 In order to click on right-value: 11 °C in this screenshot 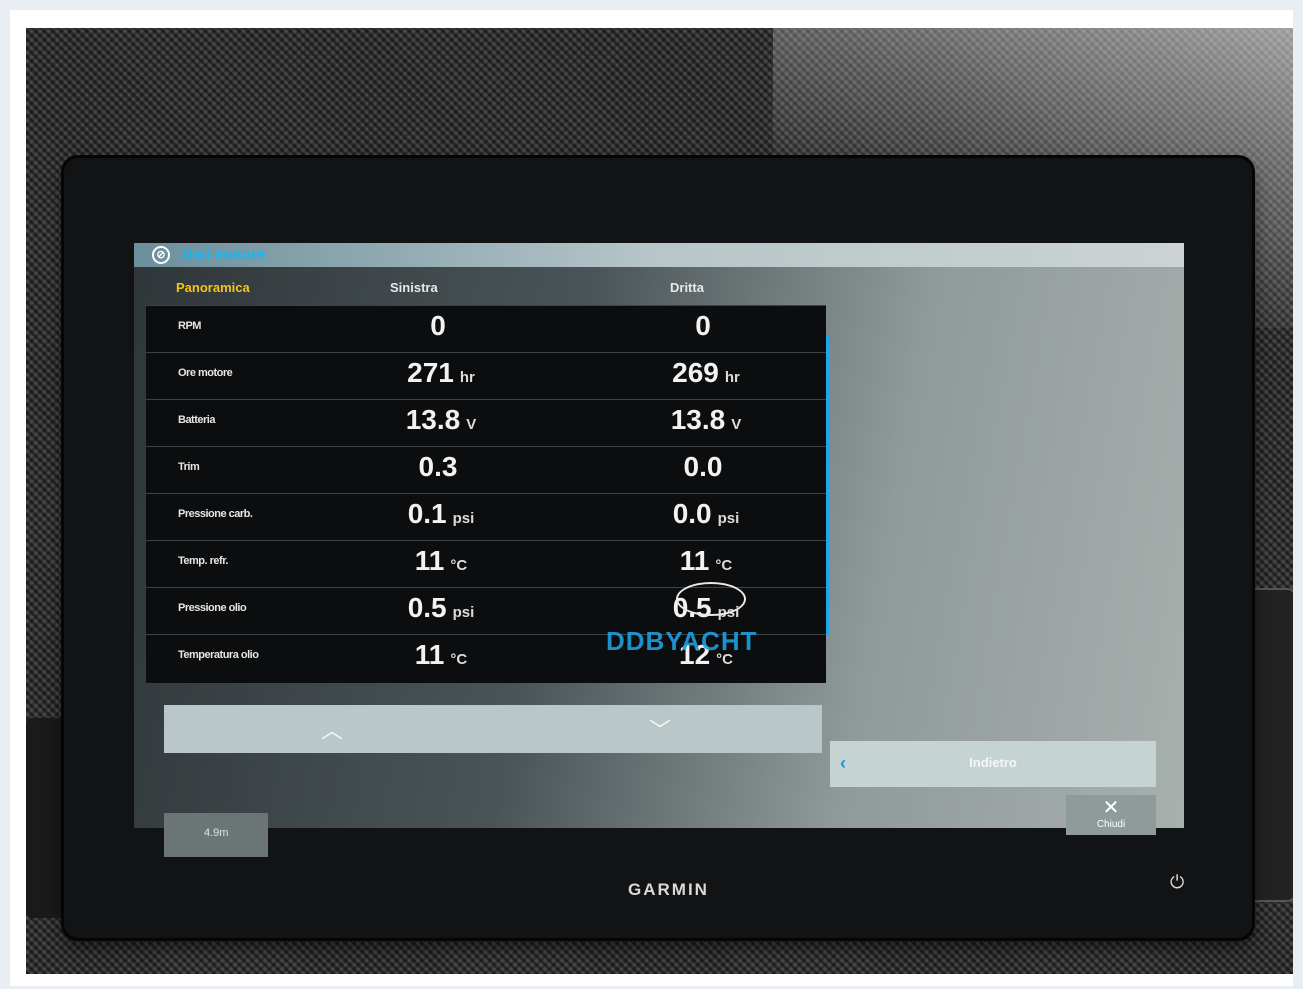, I will do `click(706, 560)`.